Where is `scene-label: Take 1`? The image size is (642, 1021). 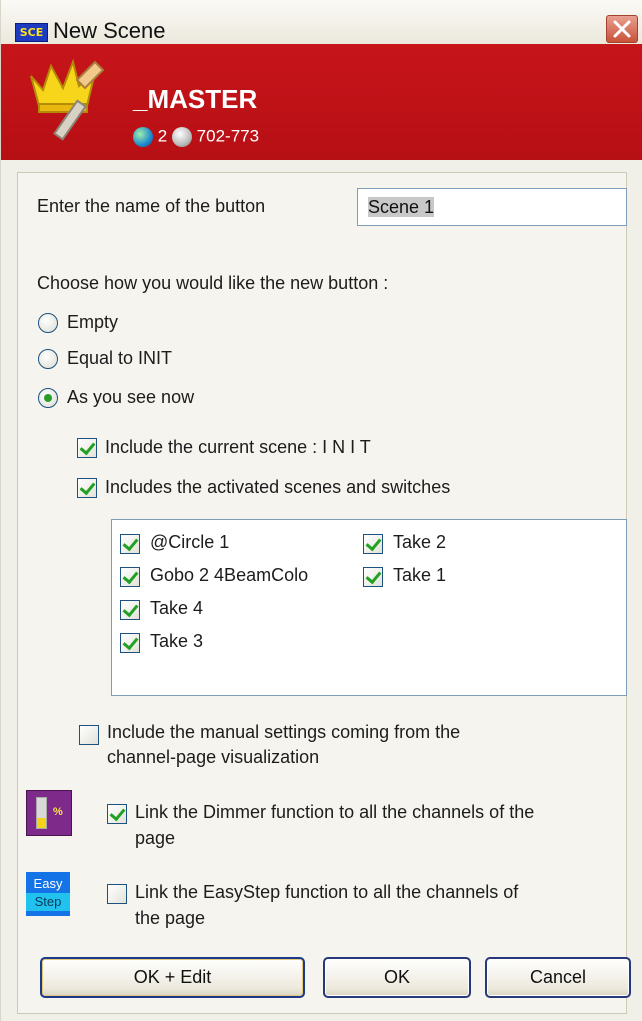
scene-label: Take 1 is located at coordinates (420, 575).